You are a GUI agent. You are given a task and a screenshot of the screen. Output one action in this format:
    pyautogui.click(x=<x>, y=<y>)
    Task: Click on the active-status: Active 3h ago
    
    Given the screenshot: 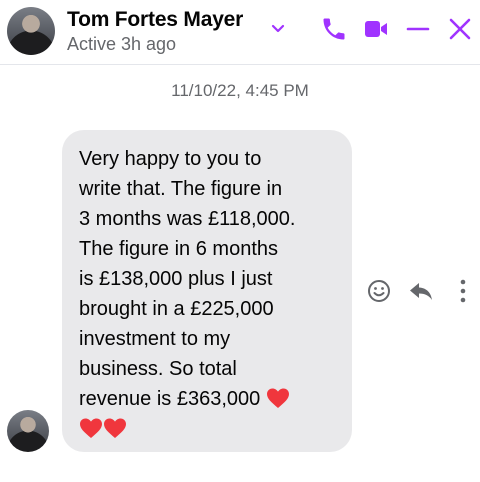 What is the action you would take?
    pyautogui.click(x=122, y=44)
    